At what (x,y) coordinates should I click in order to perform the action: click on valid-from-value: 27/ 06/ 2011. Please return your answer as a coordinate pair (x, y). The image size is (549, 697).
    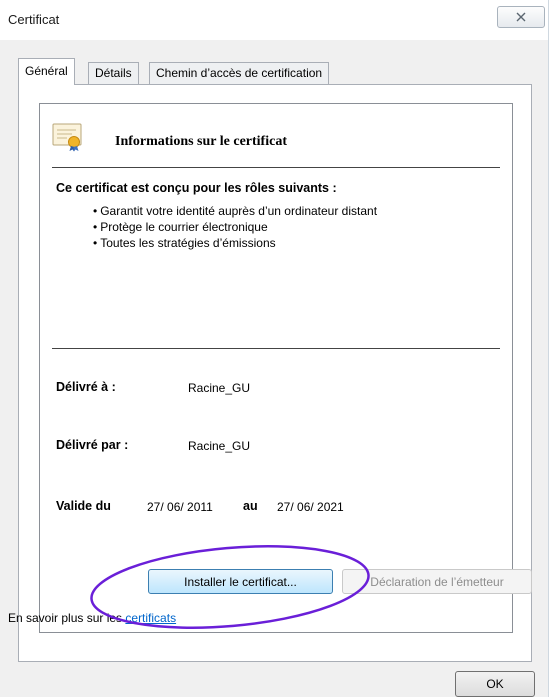
    Looking at the image, I should click on (180, 507).